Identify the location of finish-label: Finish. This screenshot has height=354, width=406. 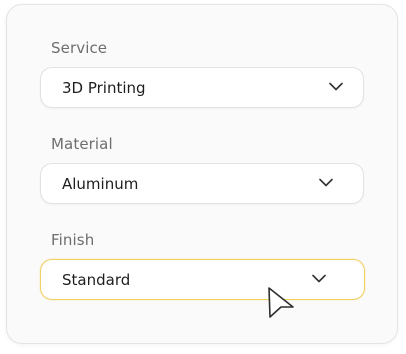
(73, 240).